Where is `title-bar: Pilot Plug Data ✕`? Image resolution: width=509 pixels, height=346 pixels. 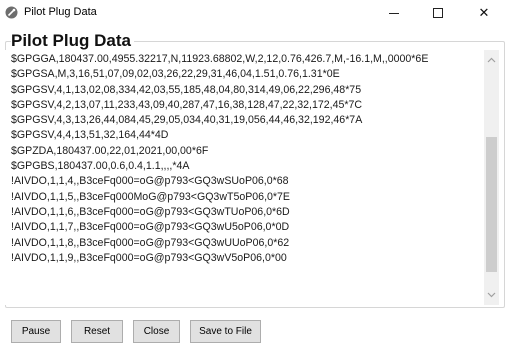
title-bar: Pilot Plug Data ✕ is located at coordinates (254, 13).